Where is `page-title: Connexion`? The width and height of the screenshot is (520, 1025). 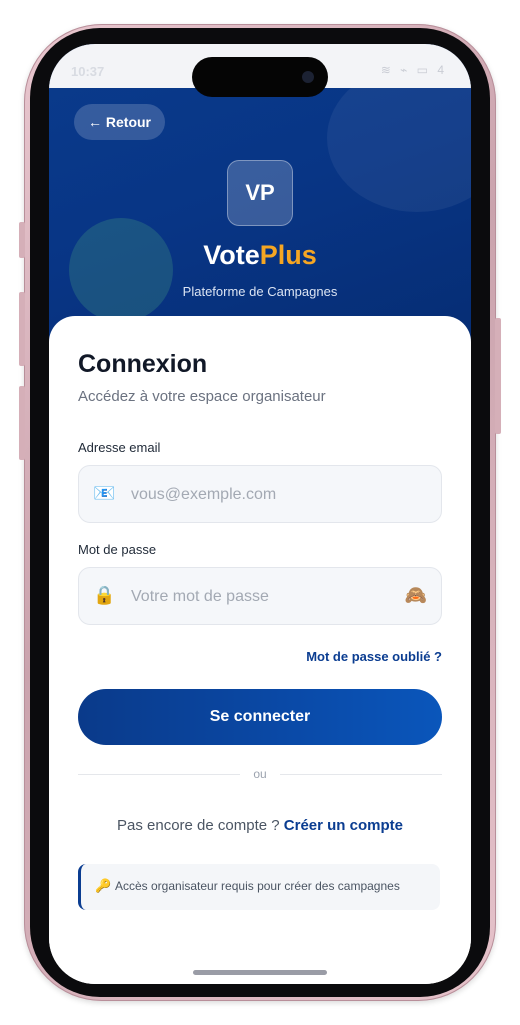 page-title: Connexion is located at coordinates (143, 364).